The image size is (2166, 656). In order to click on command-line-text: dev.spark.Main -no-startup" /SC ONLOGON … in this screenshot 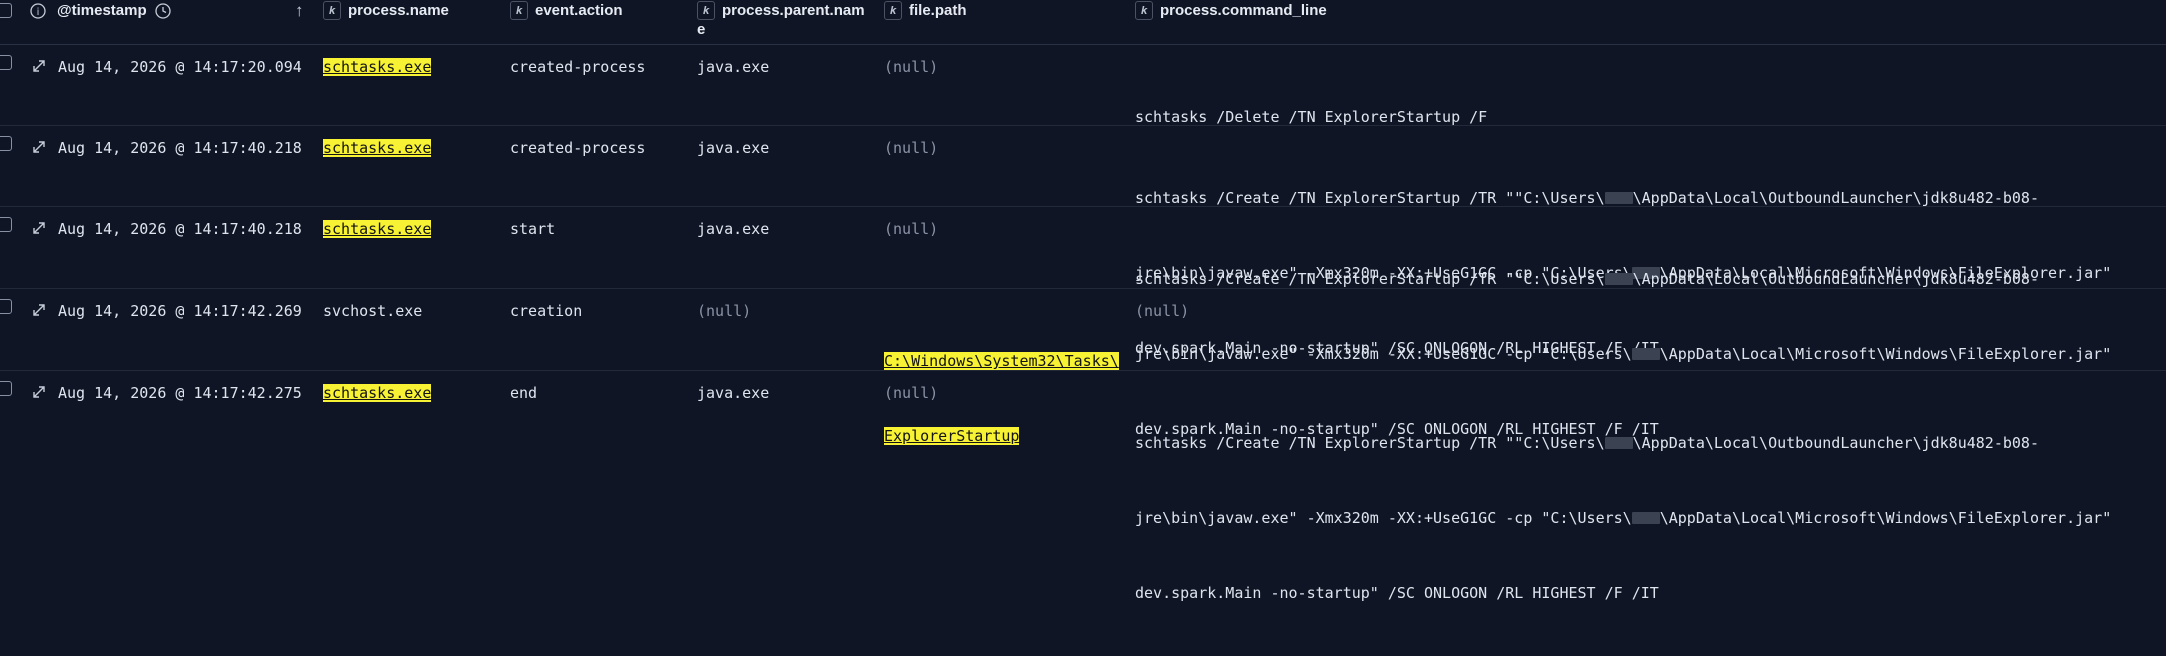, I will do `click(1397, 593)`.